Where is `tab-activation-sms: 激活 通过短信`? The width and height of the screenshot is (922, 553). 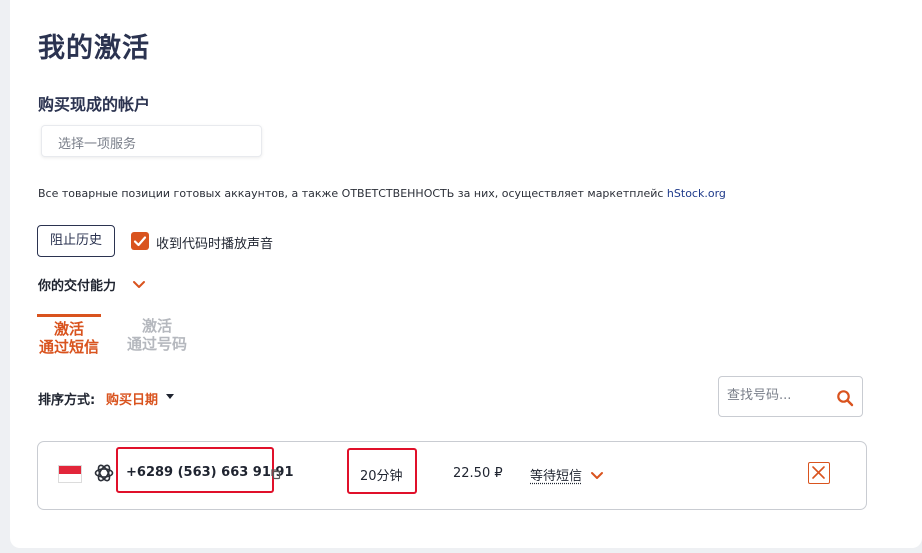
tab-activation-sms: 激活 通过短信 is located at coordinates (69, 335).